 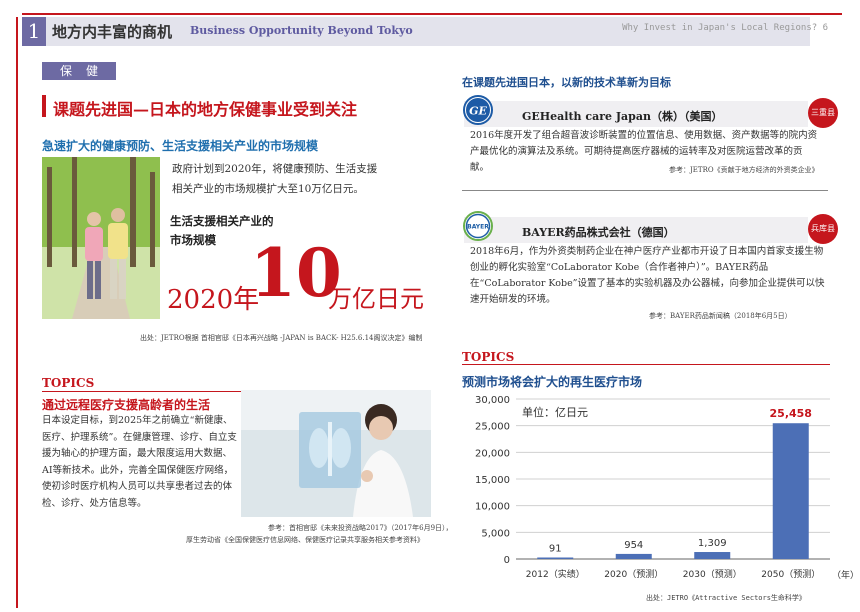 What do you see at coordinates (633, 545) in the screenshot?
I see `bar-value-label: 954` at bounding box center [633, 545].